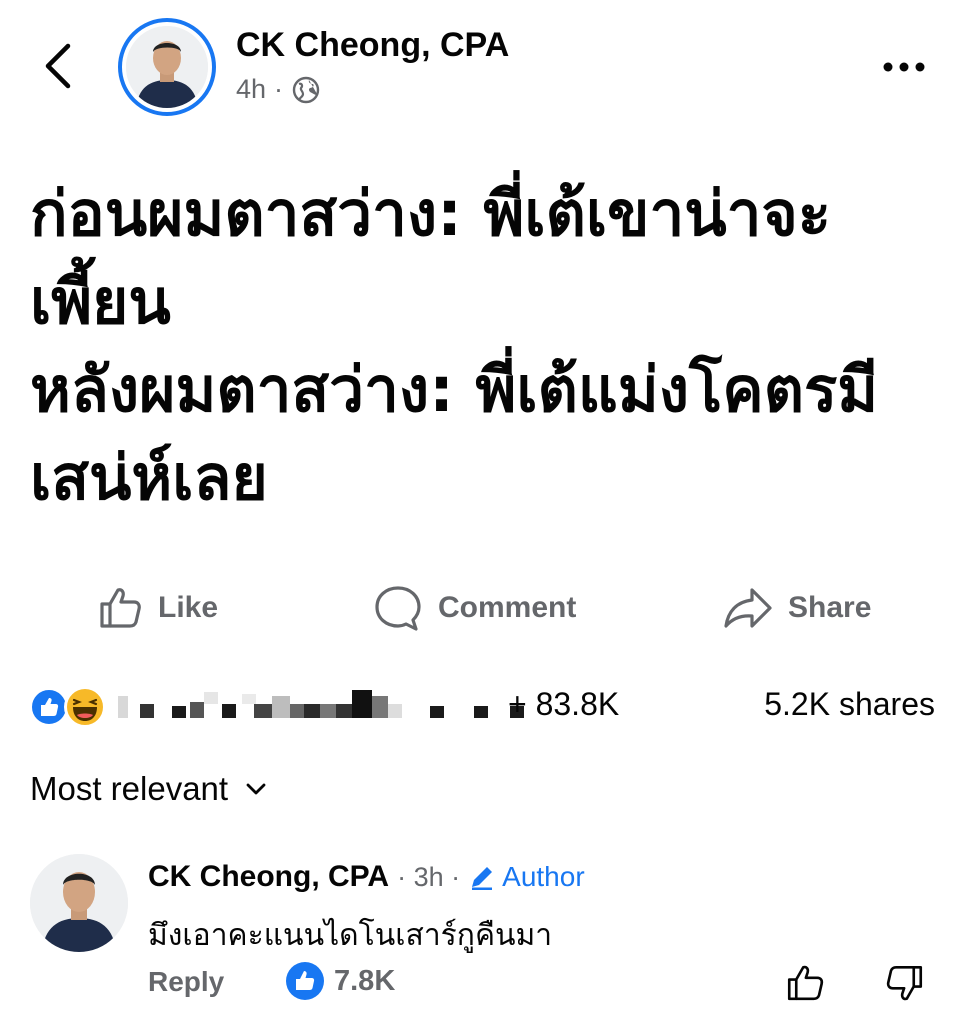  What do you see at coordinates (398, 608) in the screenshot?
I see `comment-bubble-icon` at bounding box center [398, 608].